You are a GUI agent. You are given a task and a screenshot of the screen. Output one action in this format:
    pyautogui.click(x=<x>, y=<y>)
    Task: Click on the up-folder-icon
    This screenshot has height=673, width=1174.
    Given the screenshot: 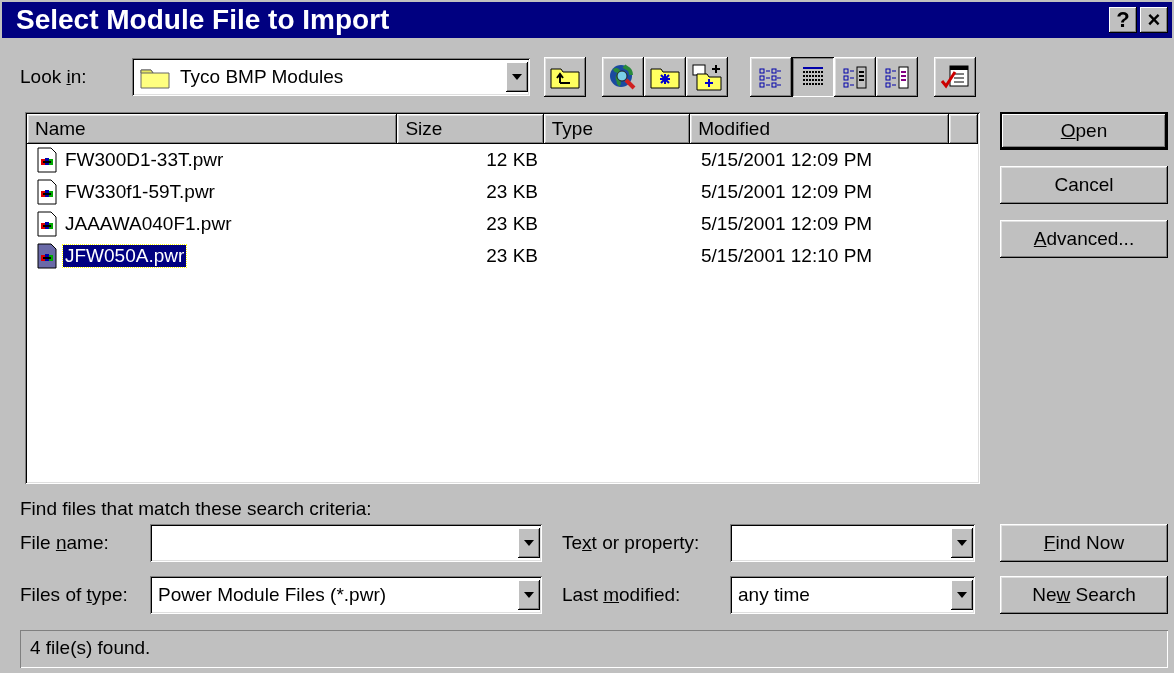 What is the action you would take?
    pyautogui.click(x=565, y=77)
    